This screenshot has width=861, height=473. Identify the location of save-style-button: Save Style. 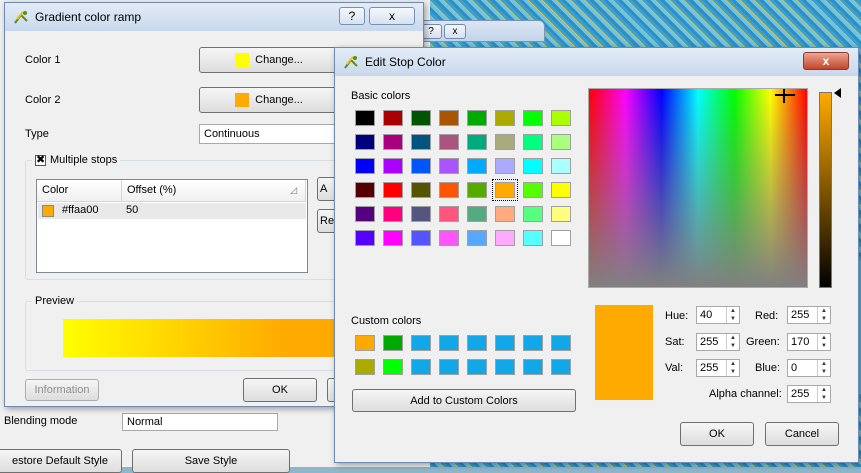
(211, 461).